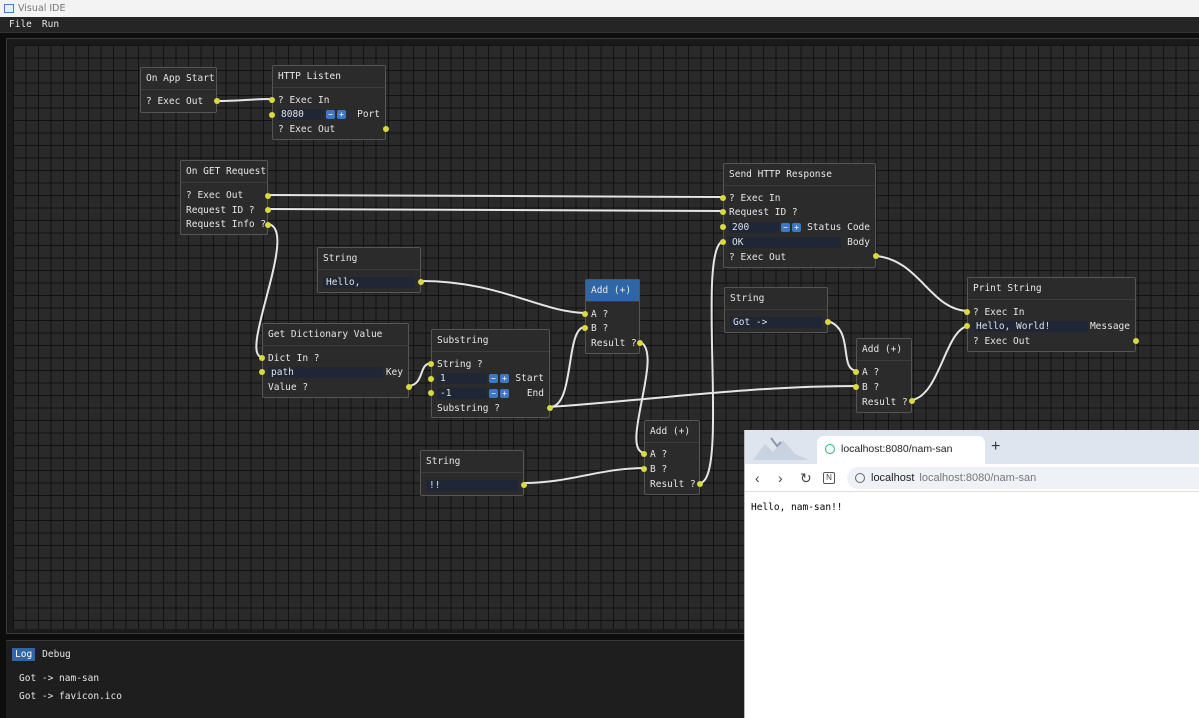 The width and height of the screenshot is (1199, 718). What do you see at coordinates (180, 90) in the screenshot?
I see `node-on-app-start: On App Start ? Exec Out` at bounding box center [180, 90].